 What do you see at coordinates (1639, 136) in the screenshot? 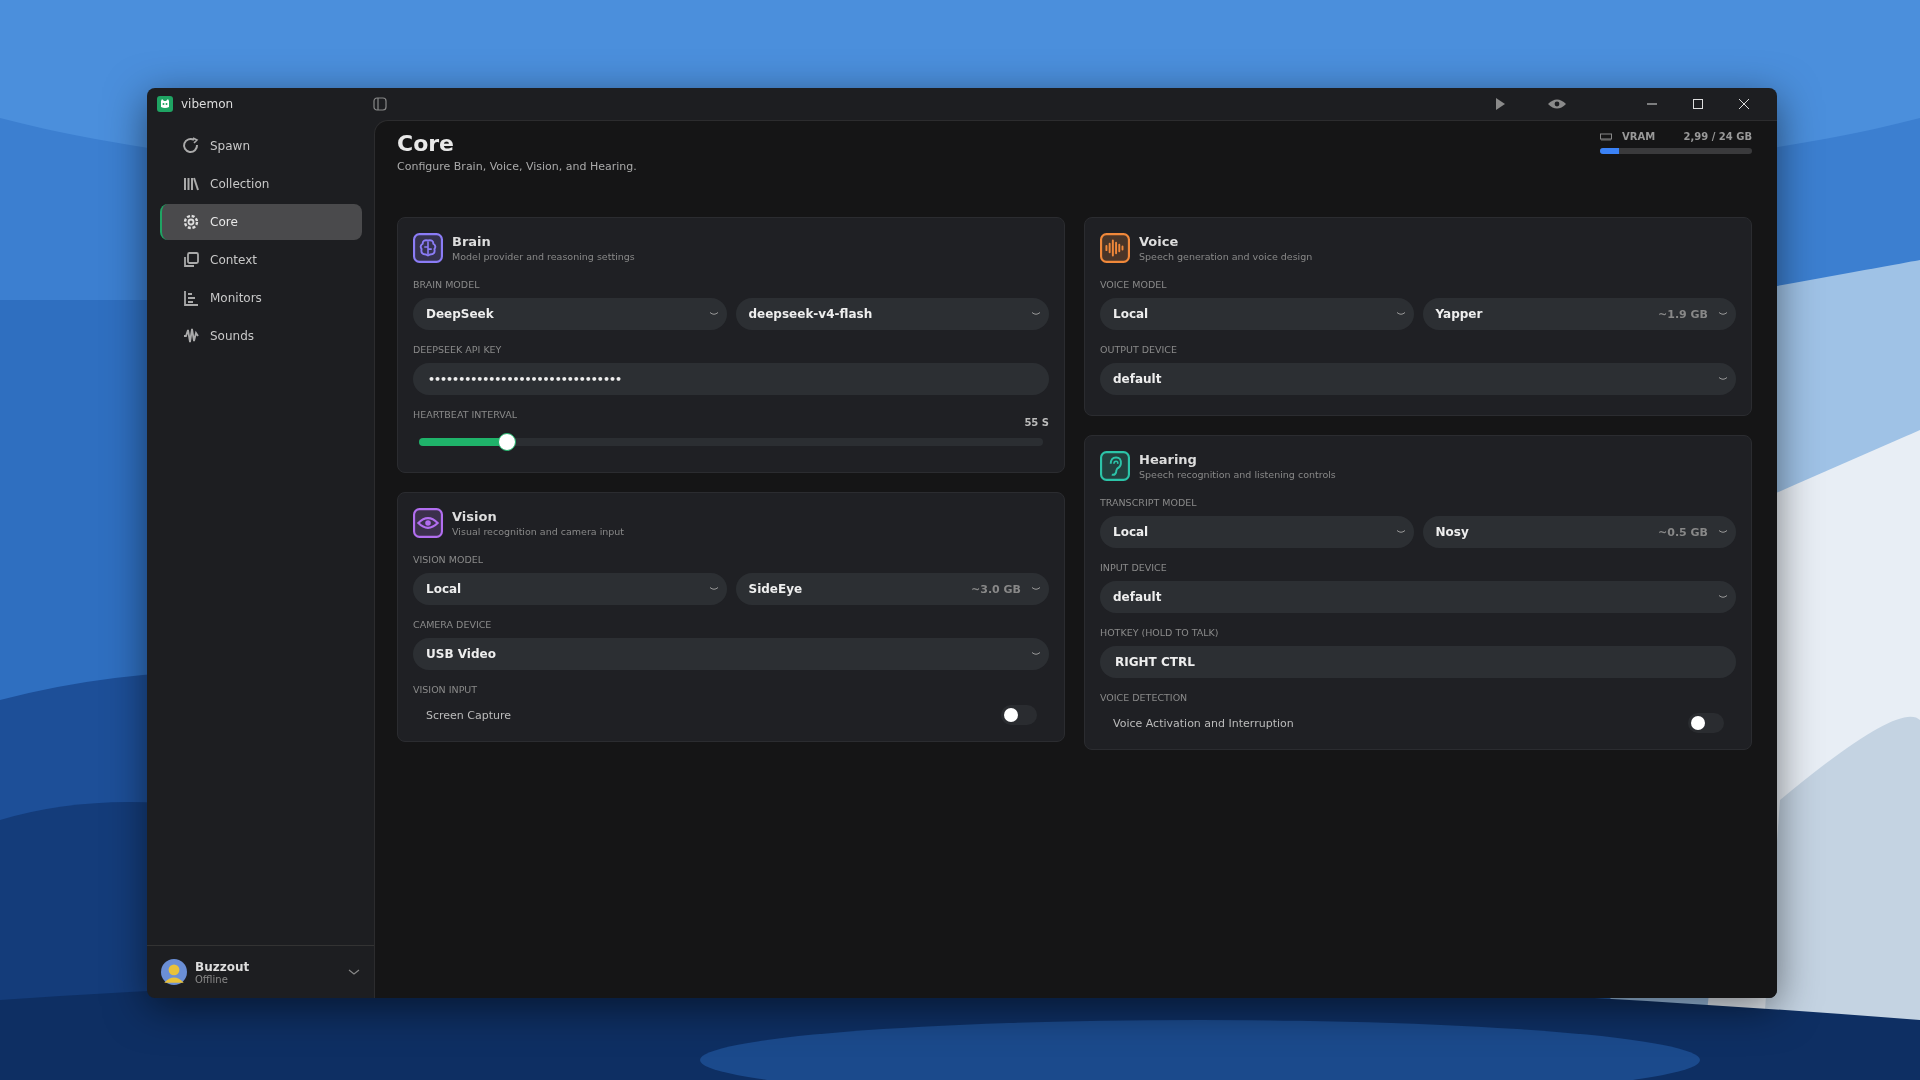
I see `vram-label: VRAM` at bounding box center [1639, 136].